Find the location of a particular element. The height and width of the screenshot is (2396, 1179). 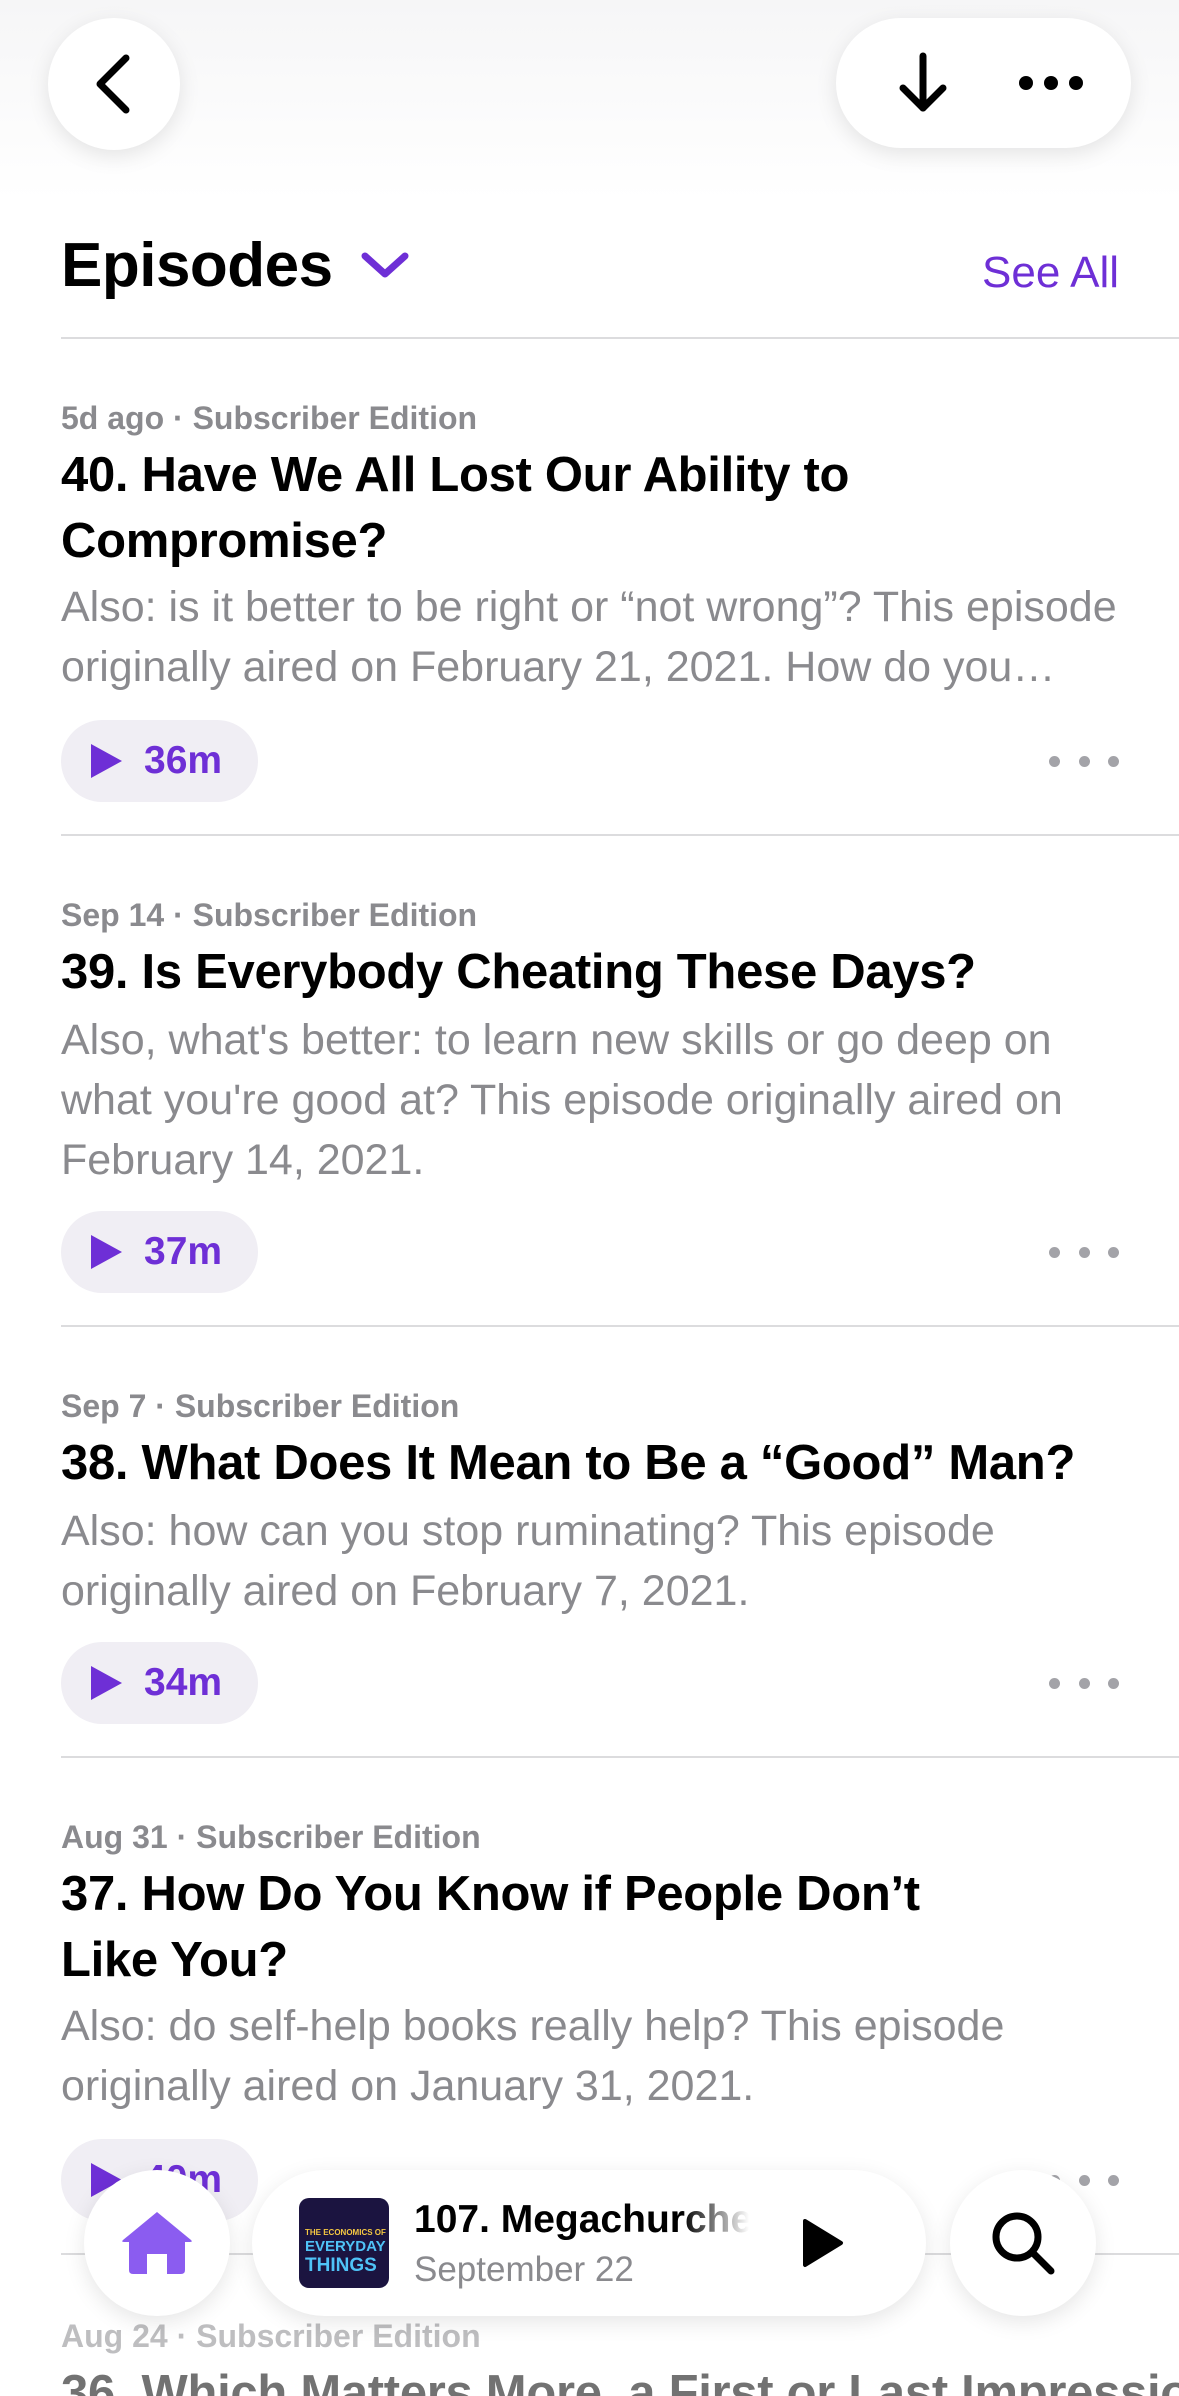

back-button is located at coordinates (114, 84).